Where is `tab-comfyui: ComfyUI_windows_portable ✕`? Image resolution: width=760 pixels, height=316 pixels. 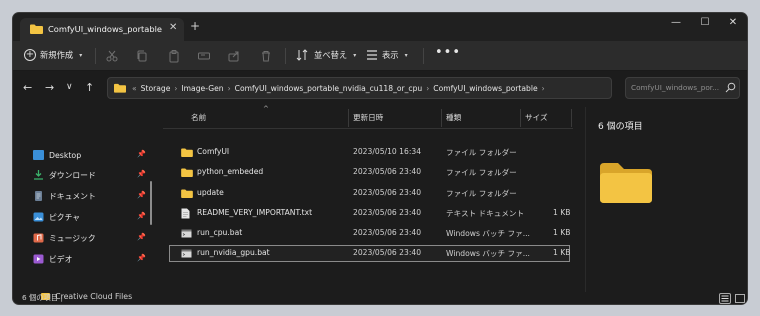 tab-comfyui: ComfyUI_windows_portable ✕ is located at coordinates (102, 29).